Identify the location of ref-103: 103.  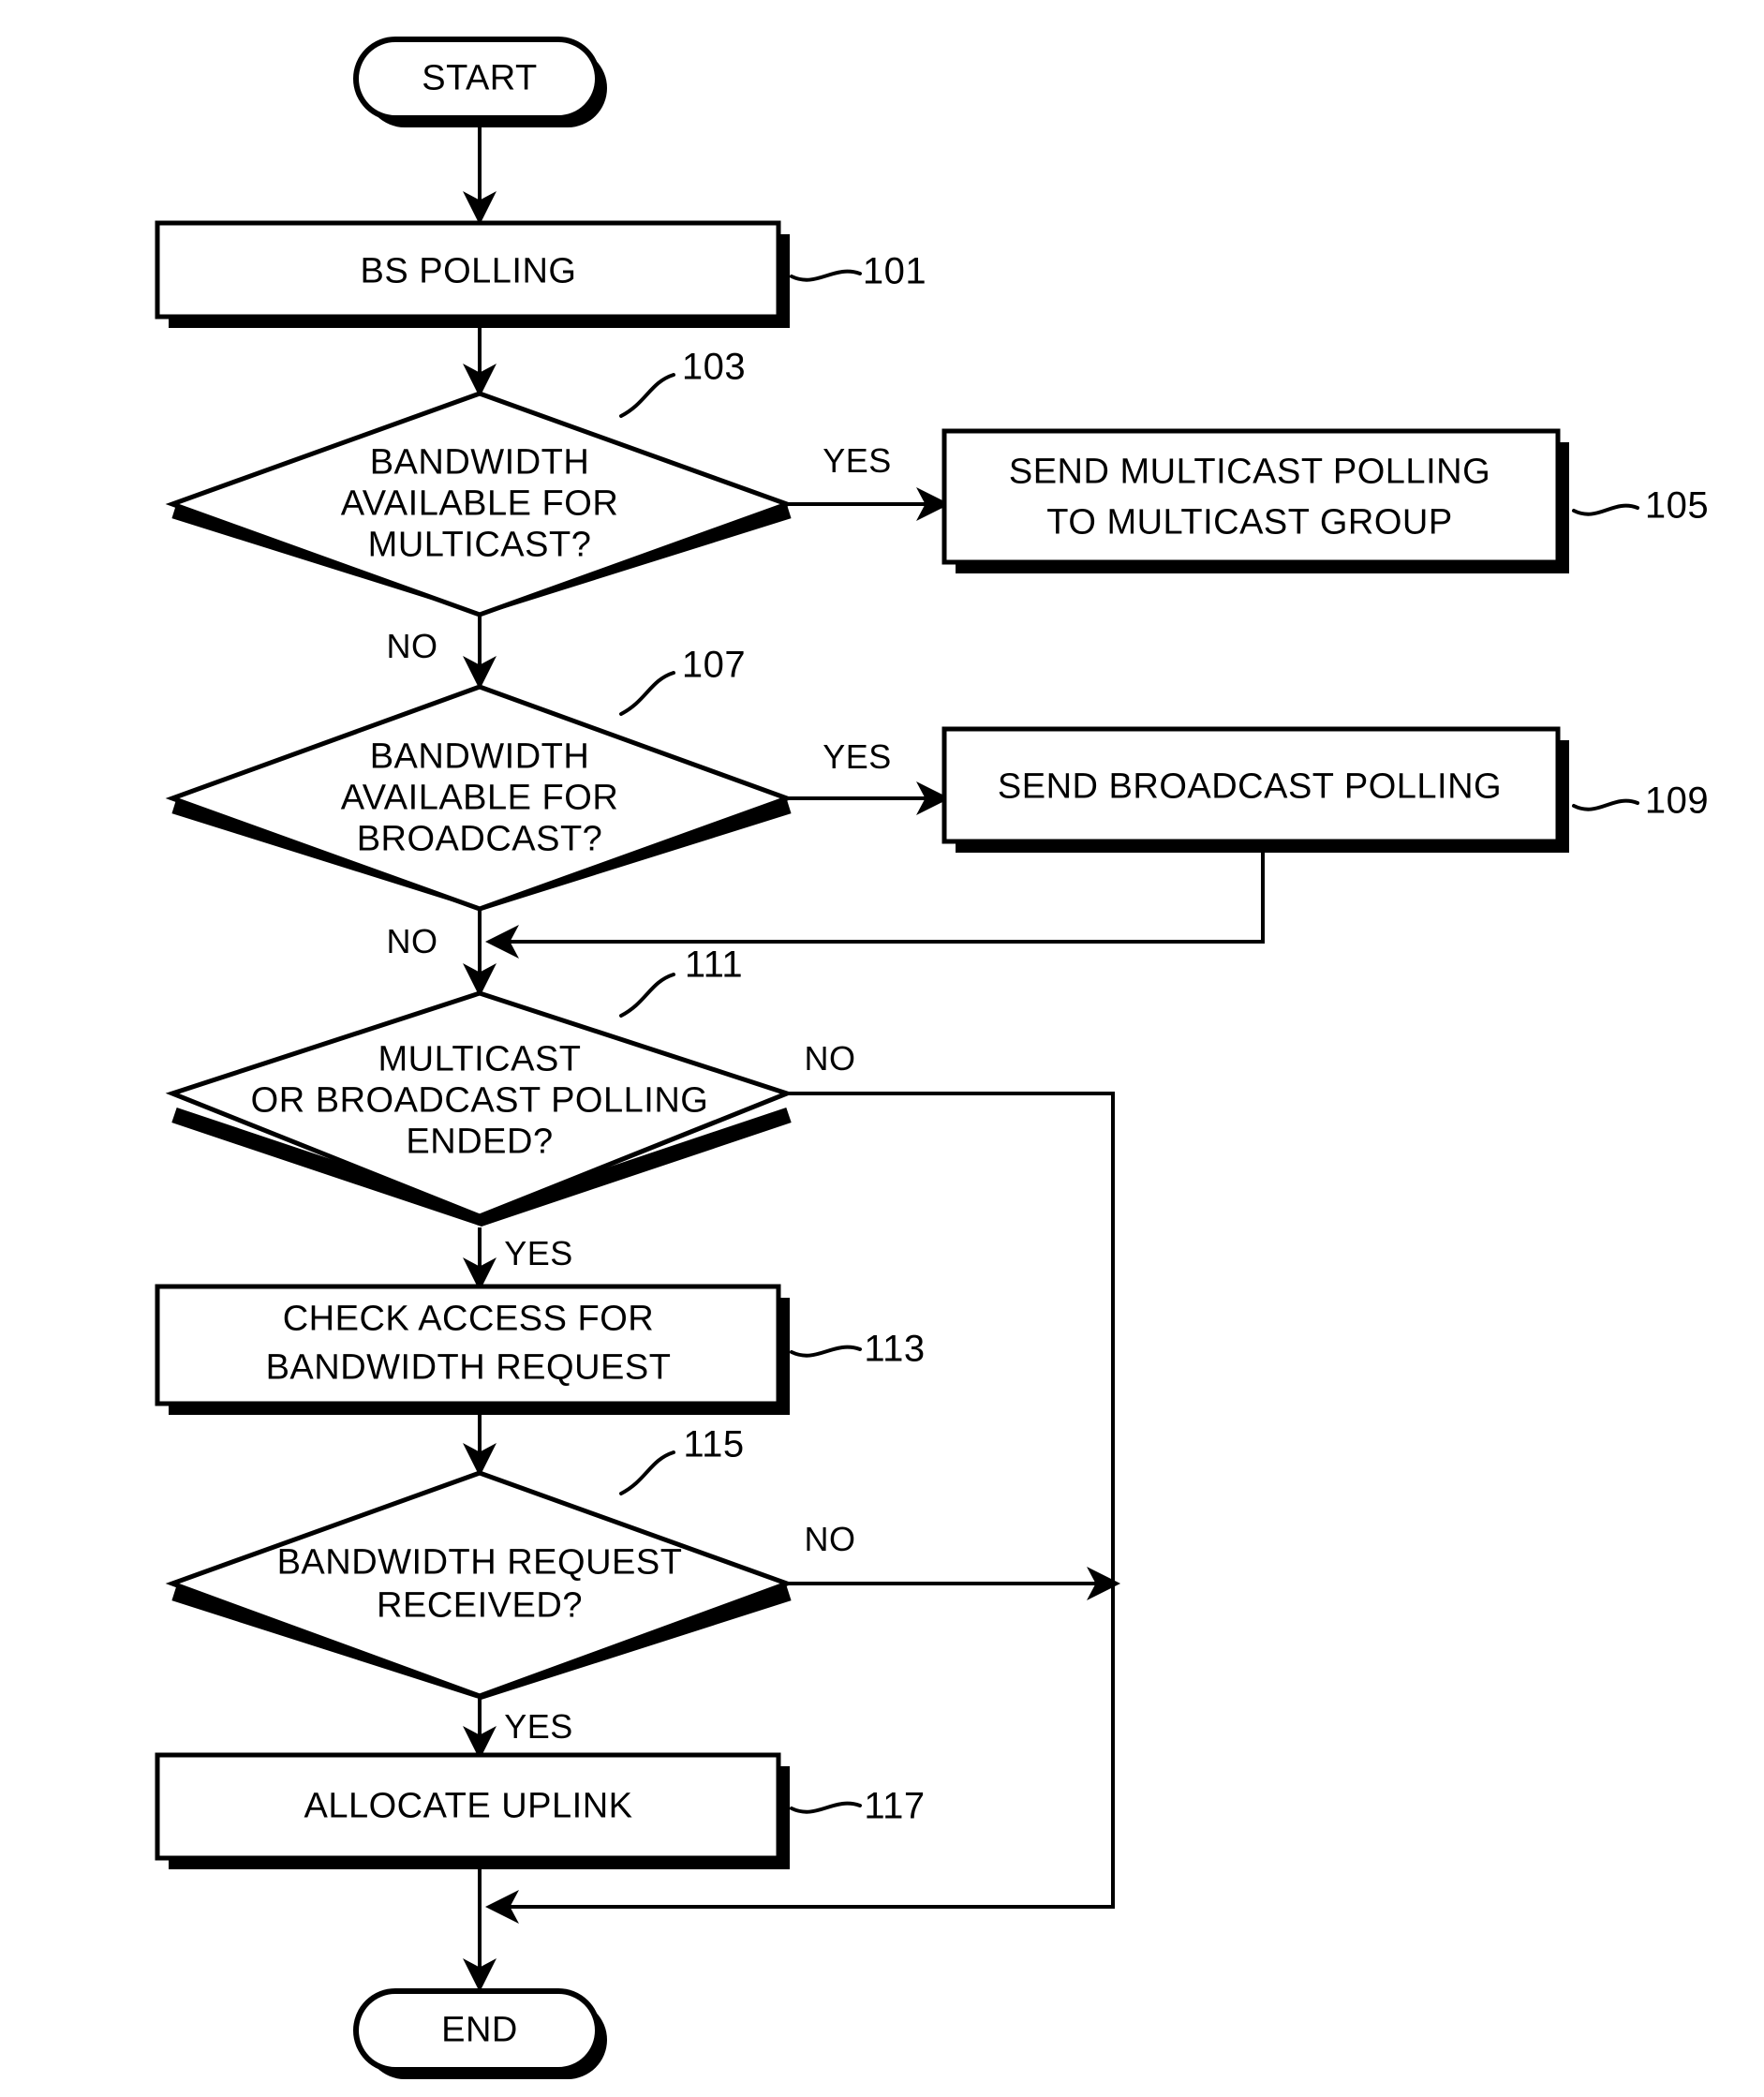
(714, 367).